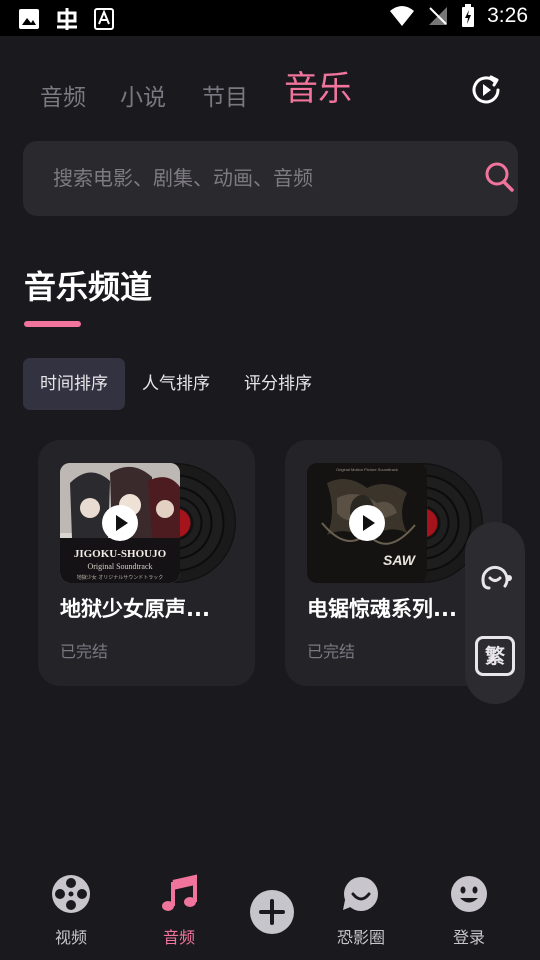  What do you see at coordinates (248, 178) in the screenshot?
I see `search-input` at bounding box center [248, 178].